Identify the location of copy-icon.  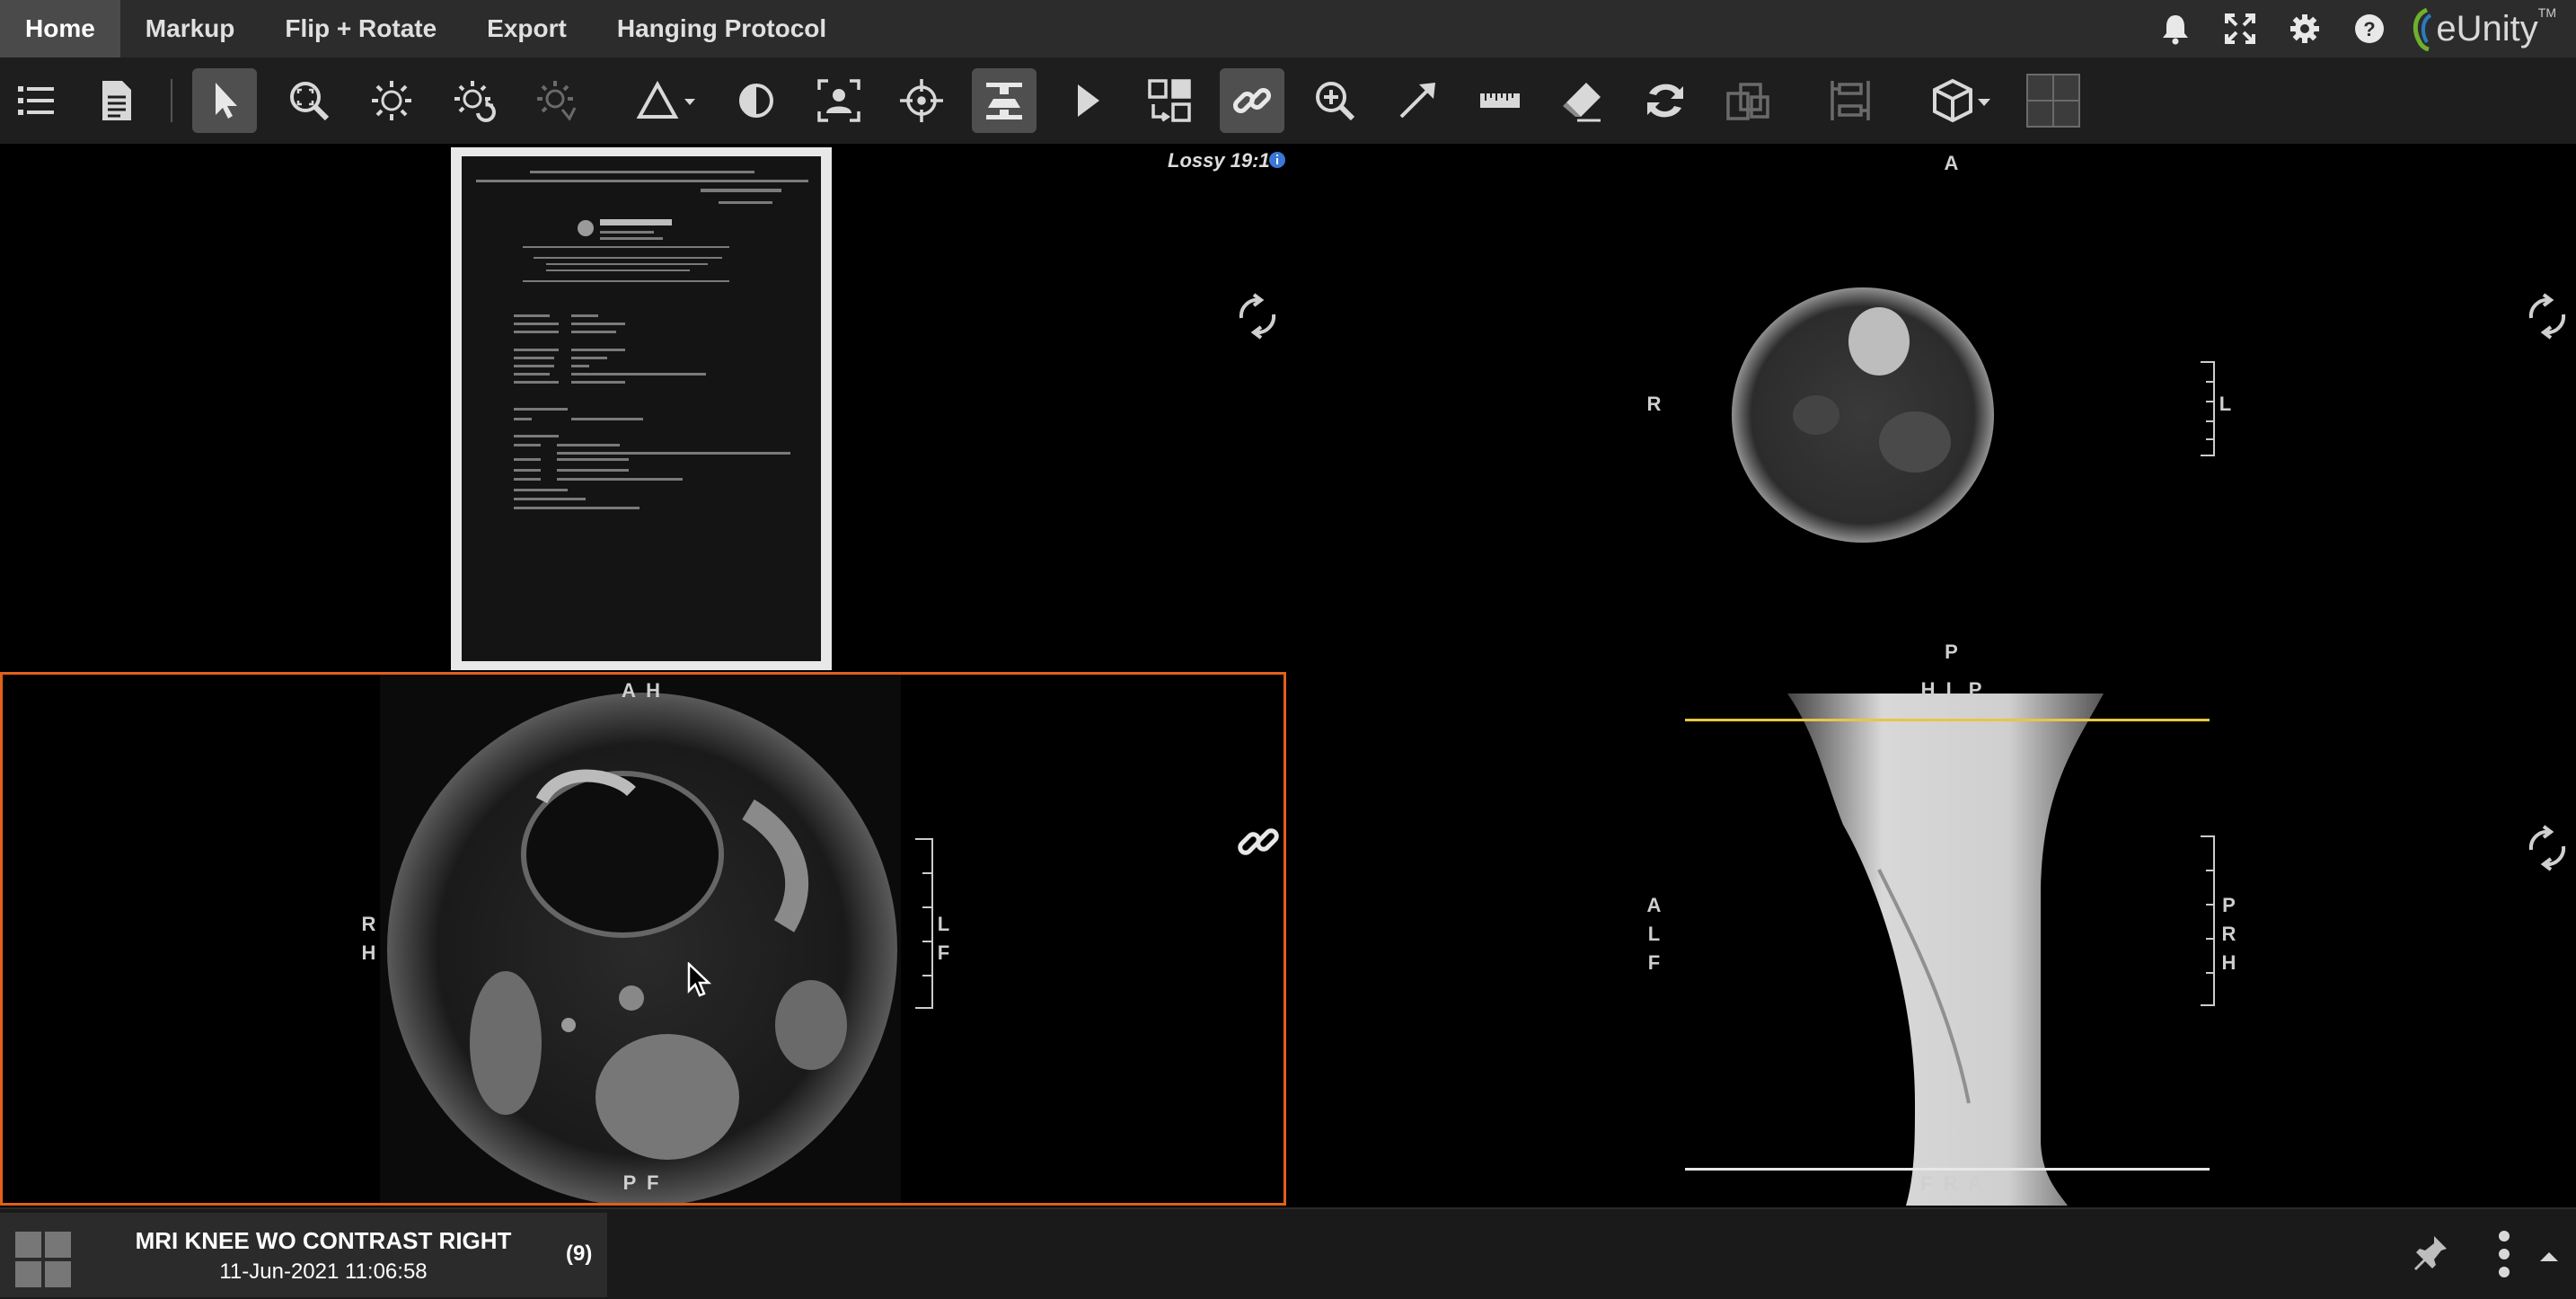
(1747, 102).